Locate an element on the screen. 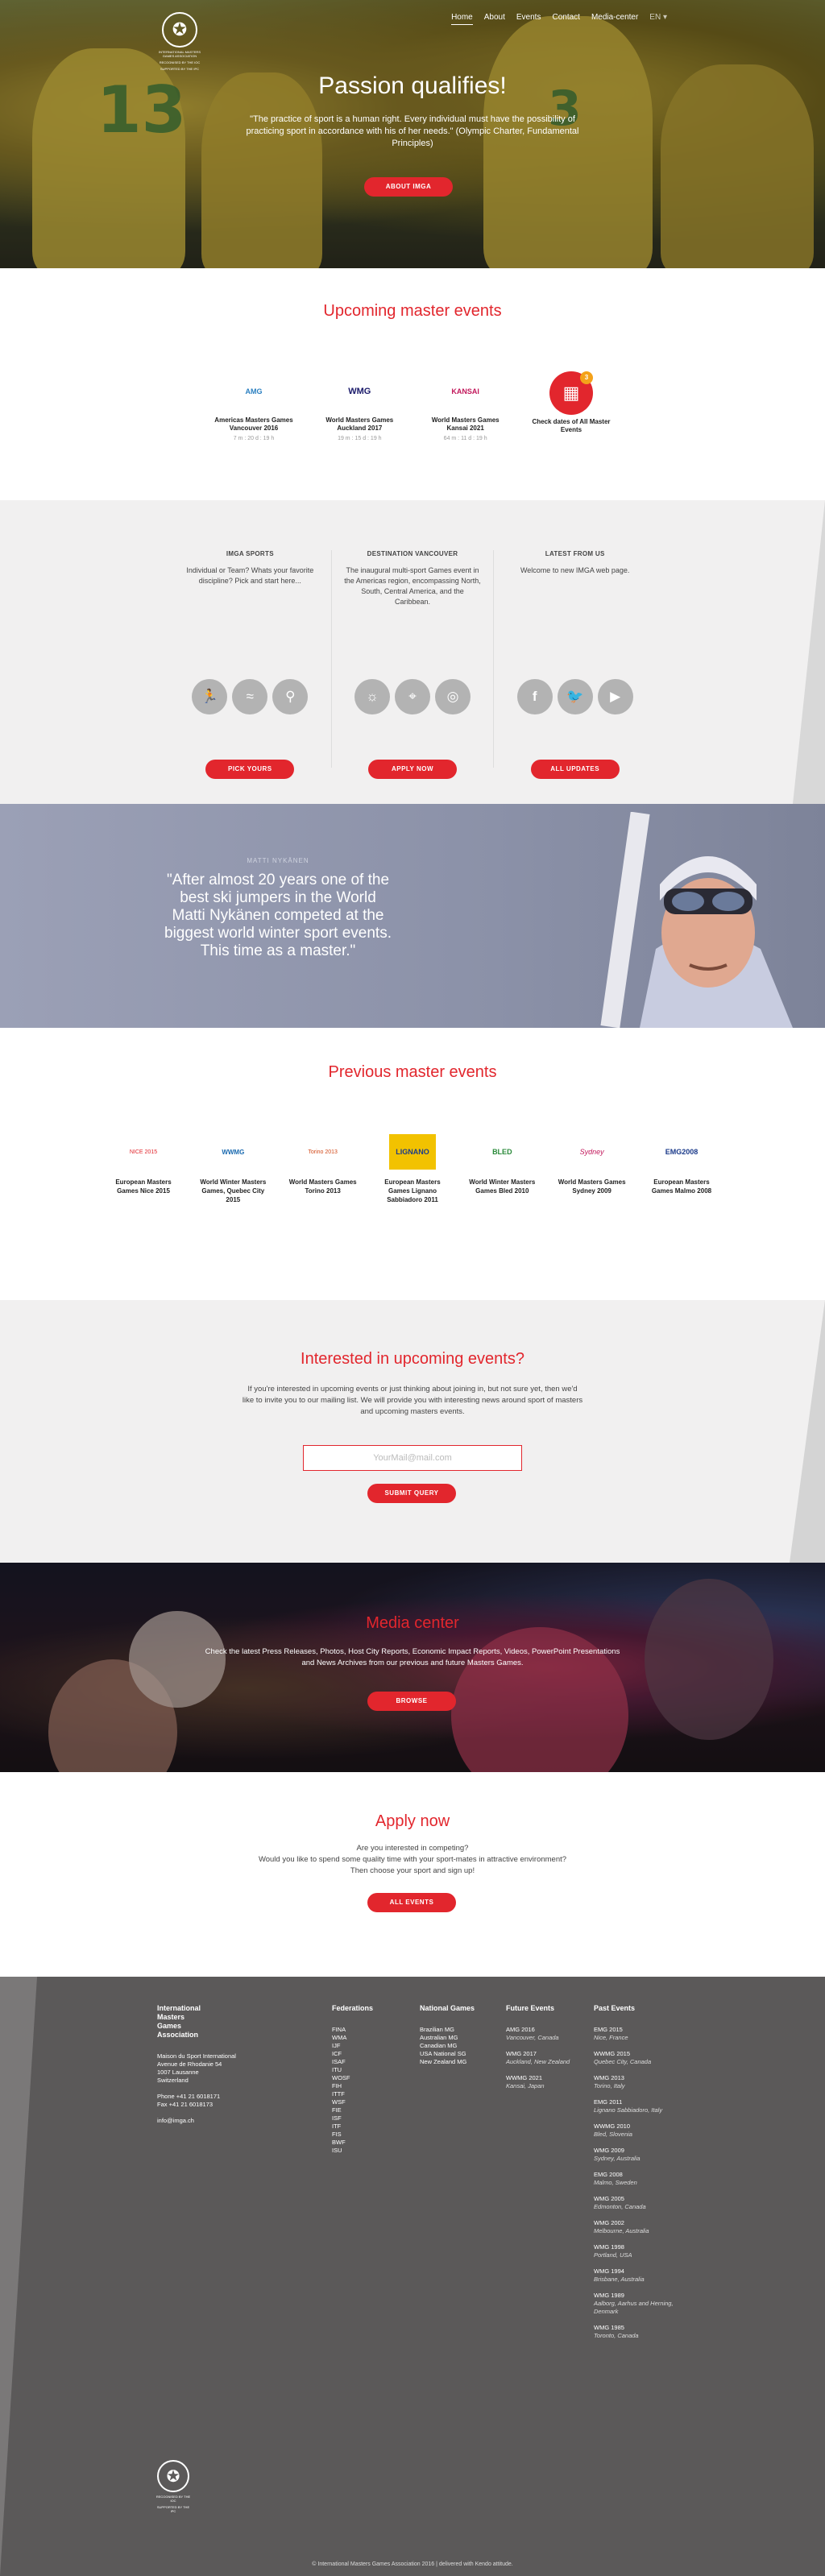 The width and height of the screenshot is (825, 2576). calendar-icon: ▦ 3 is located at coordinates (571, 393).